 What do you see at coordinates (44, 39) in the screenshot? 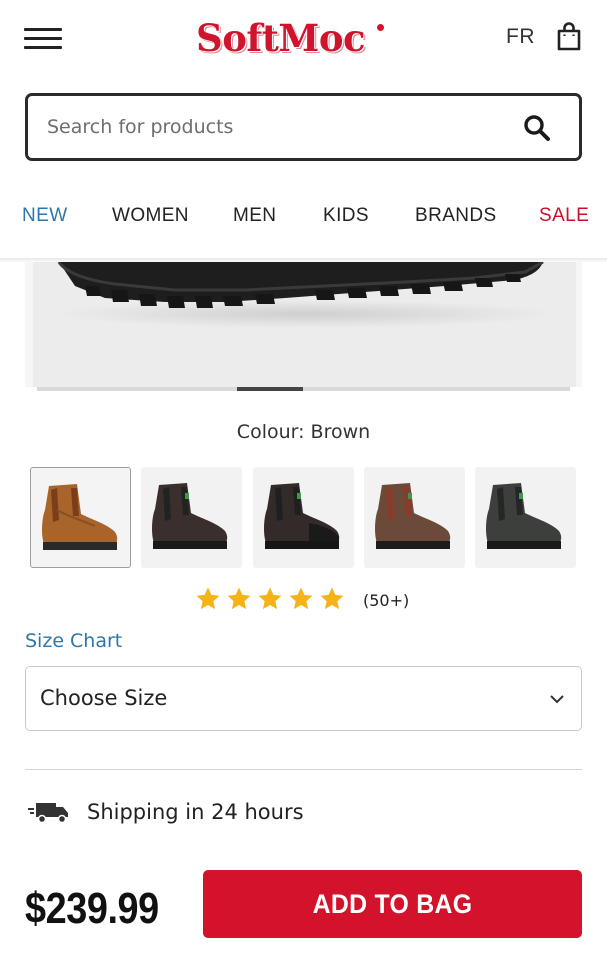
I see `hamburger-menu-icon` at bounding box center [44, 39].